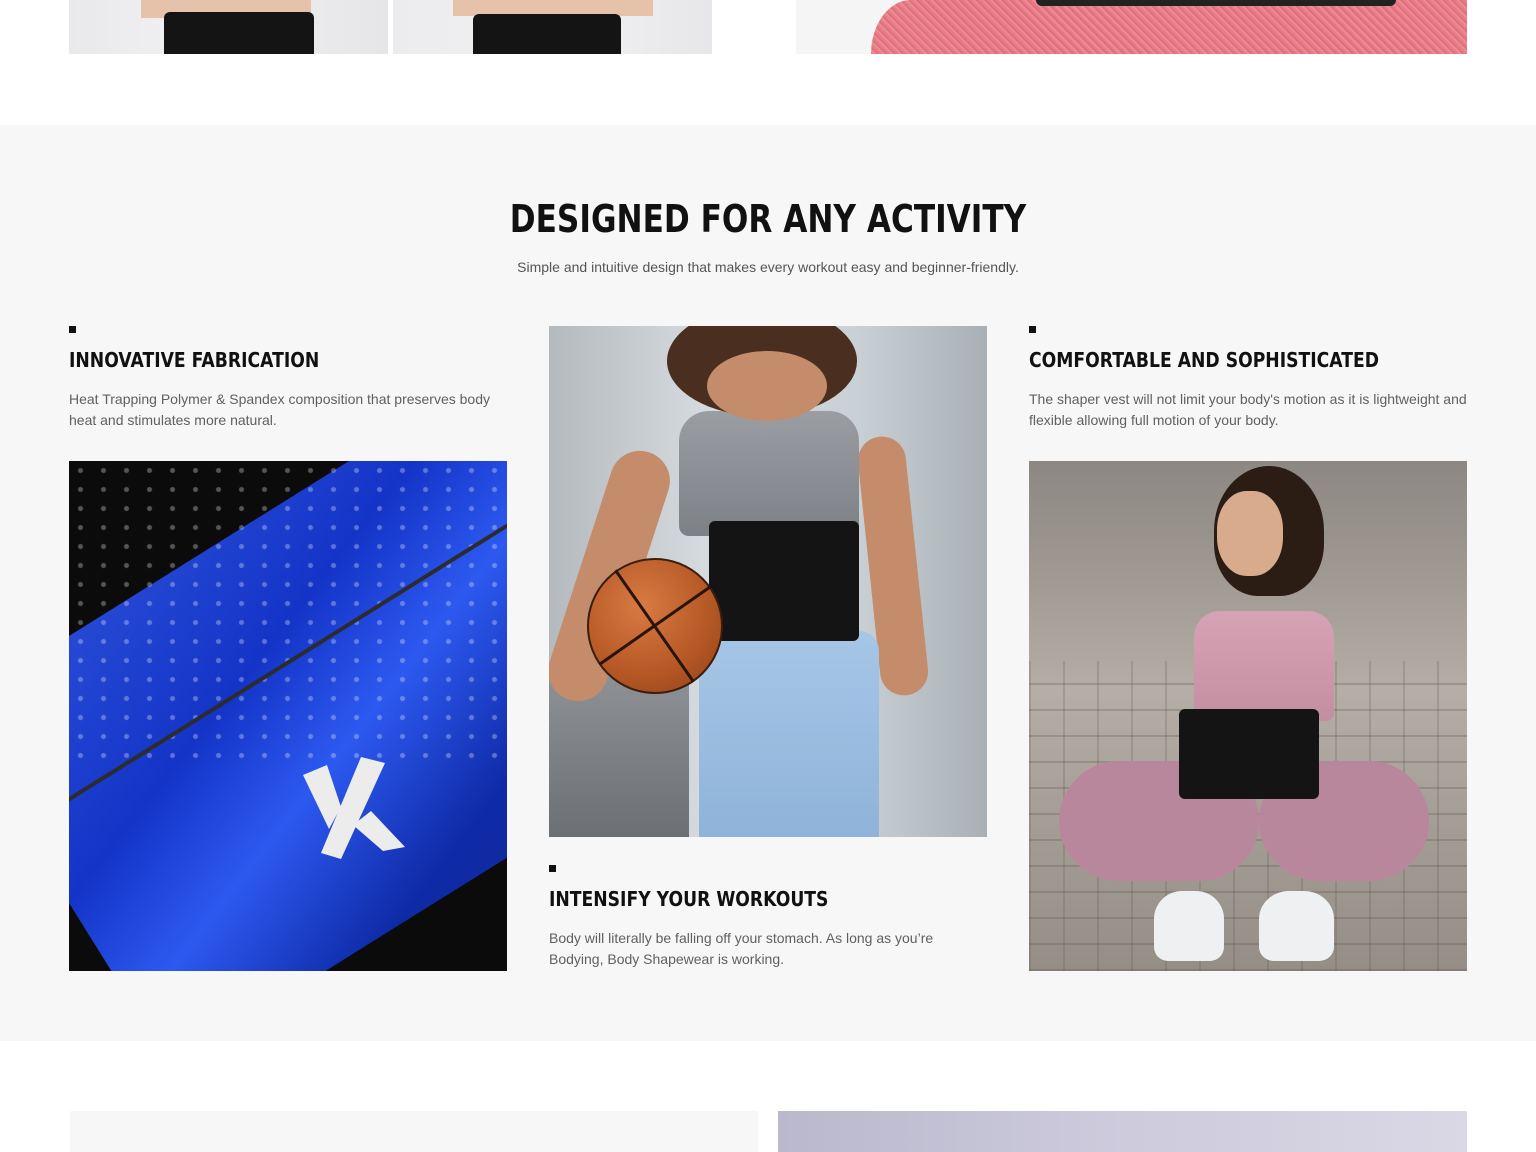 The height and width of the screenshot is (1152, 1536). What do you see at coordinates (768, 219) in the screenshot?
I see `section-title: DESIGNED FOR ANY ACTIVITY` at bounding box center [768, 219].